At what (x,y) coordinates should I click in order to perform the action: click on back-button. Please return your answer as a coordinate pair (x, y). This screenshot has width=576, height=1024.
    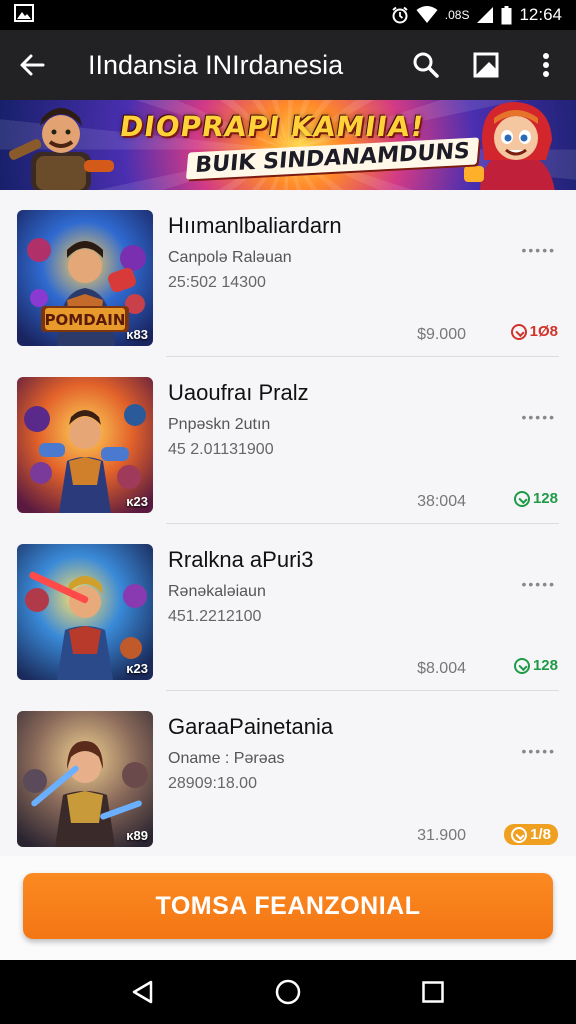
    Looking at the image, I should click on (32, 65).